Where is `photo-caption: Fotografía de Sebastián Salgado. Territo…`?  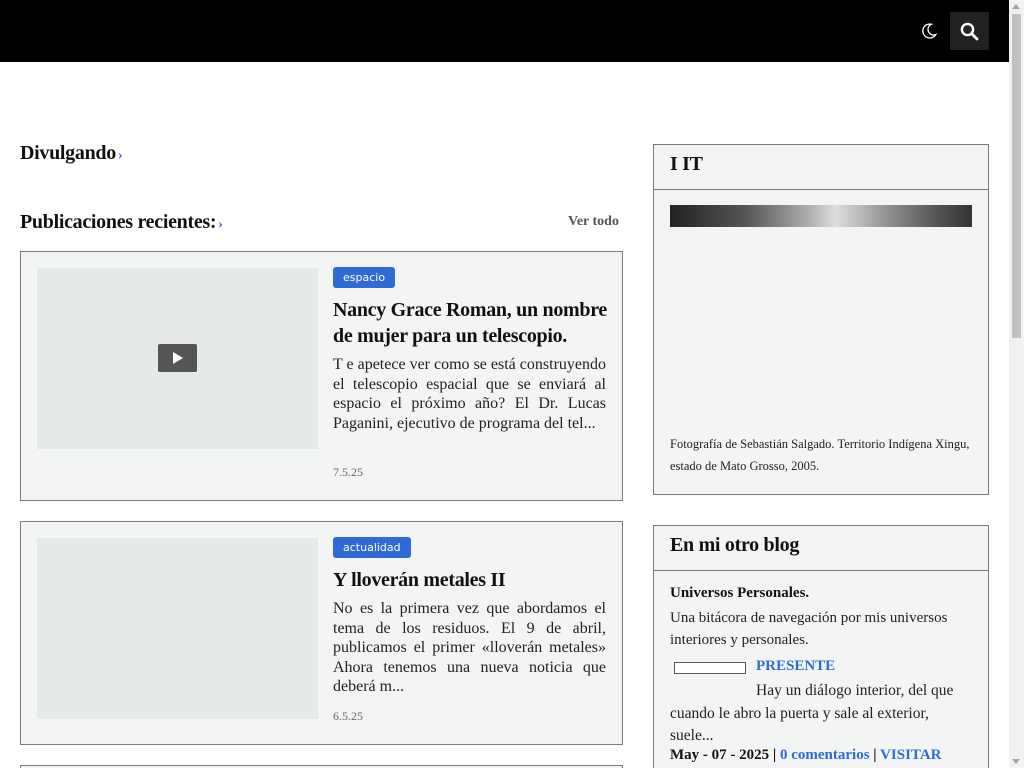
photo-caption: Fotografía de Sebastián Salgado. Territo… is located at coordinates (820, 455).